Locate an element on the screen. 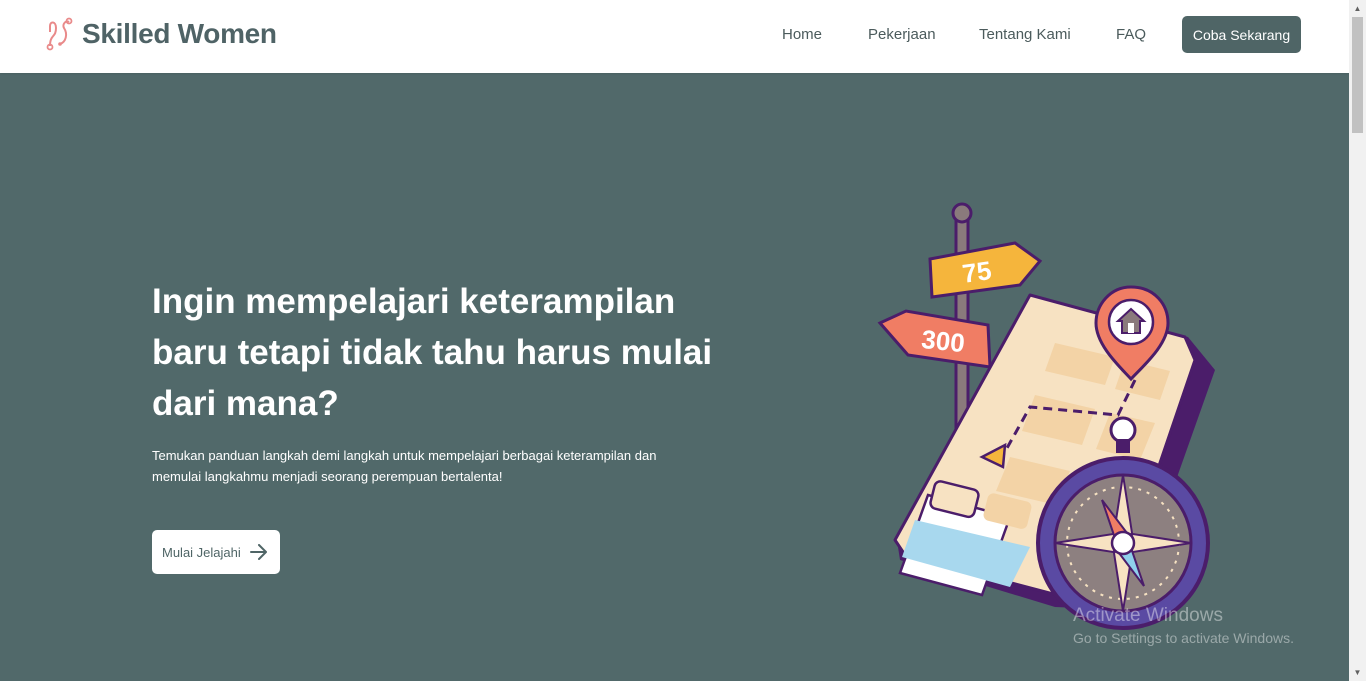 The height and width of the screenshot is (681, 1366). scroll-down-arrow-icon: ▼ is located at coordinates (1357, 672).